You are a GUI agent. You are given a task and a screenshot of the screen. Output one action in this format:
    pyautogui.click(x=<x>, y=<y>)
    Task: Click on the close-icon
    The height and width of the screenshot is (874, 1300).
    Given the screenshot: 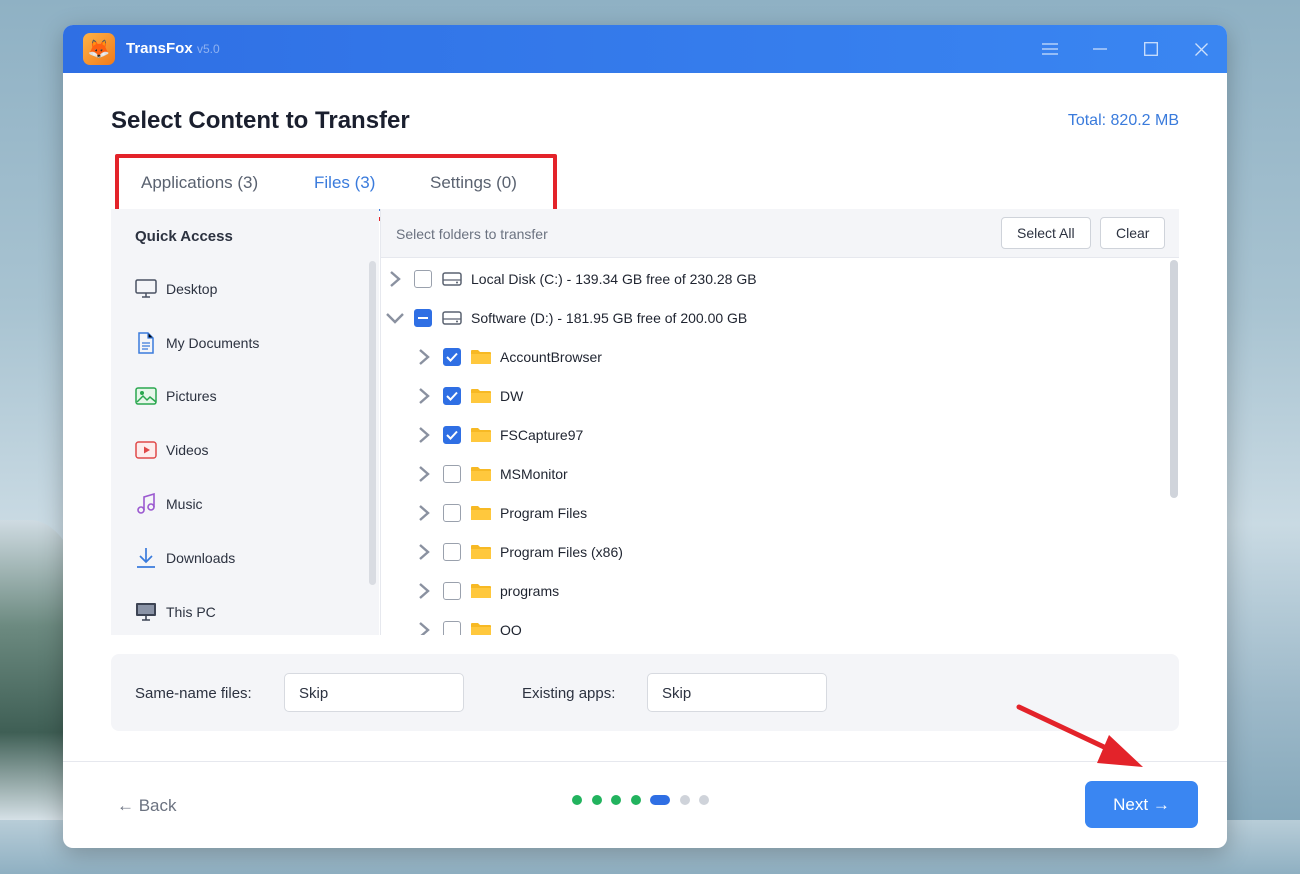 What is the action you would take?
    pyautogui.click(x=1201, y=49)
    